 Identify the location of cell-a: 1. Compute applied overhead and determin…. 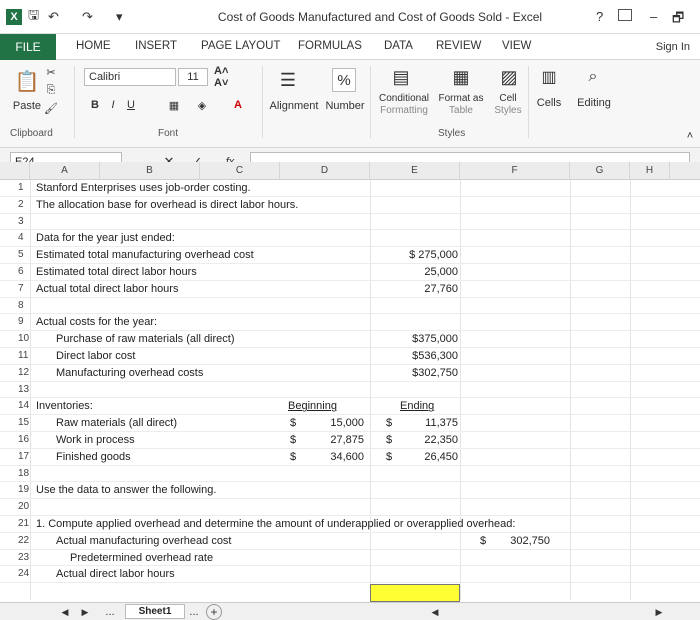
(275, 524).